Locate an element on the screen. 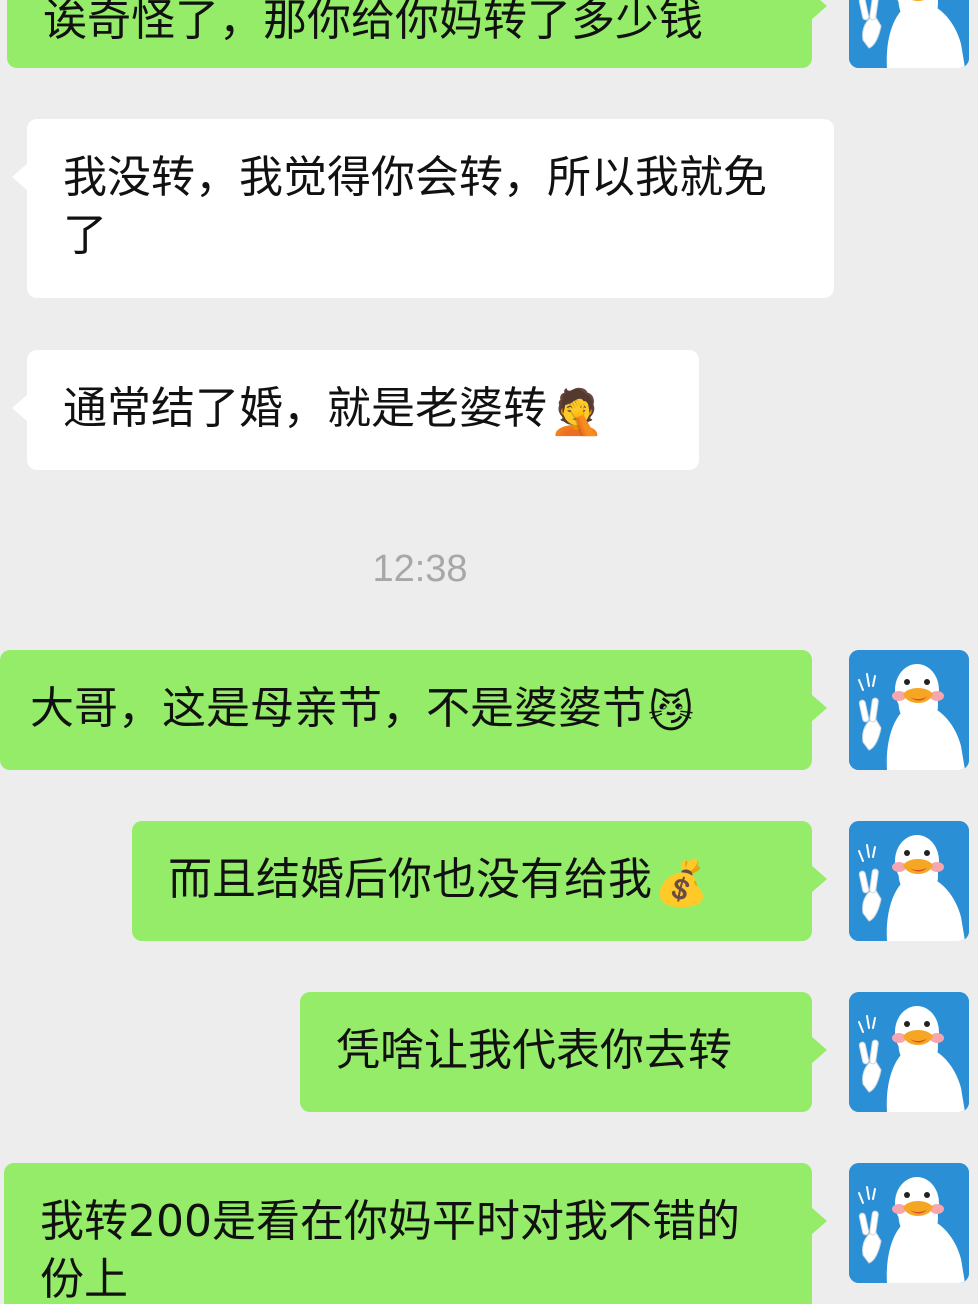 The width and height of the screenshot is (978, 1304). message-text: 凭啥让我代表你去转 is located at coordinates (534, 1050).